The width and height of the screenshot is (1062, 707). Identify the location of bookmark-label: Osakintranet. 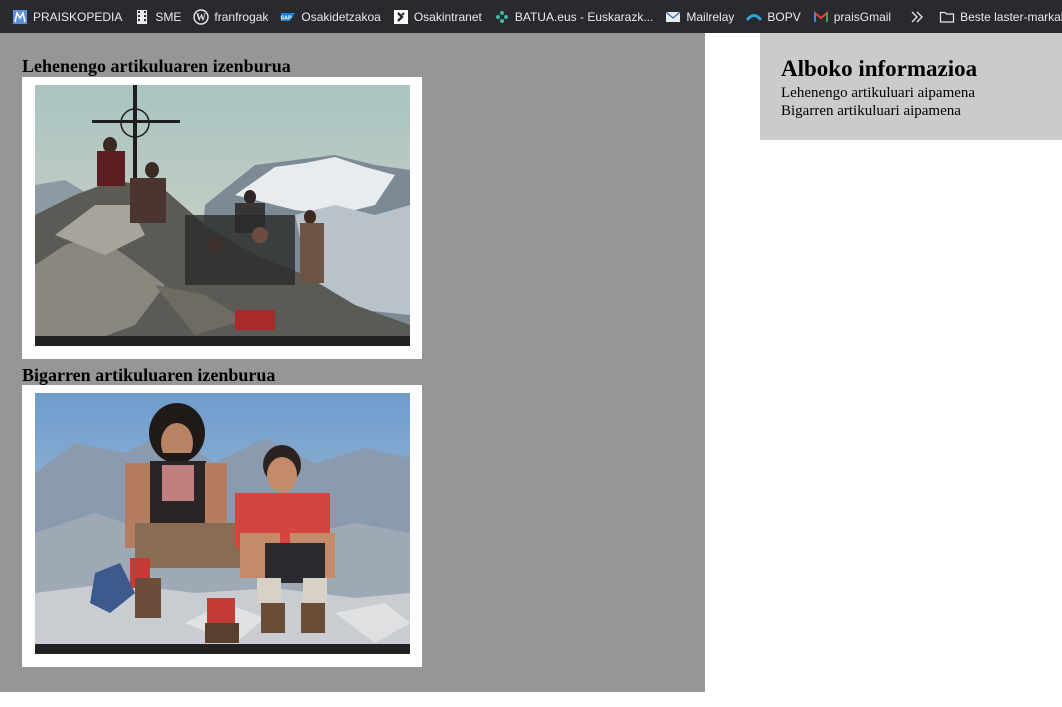
(447, 16).